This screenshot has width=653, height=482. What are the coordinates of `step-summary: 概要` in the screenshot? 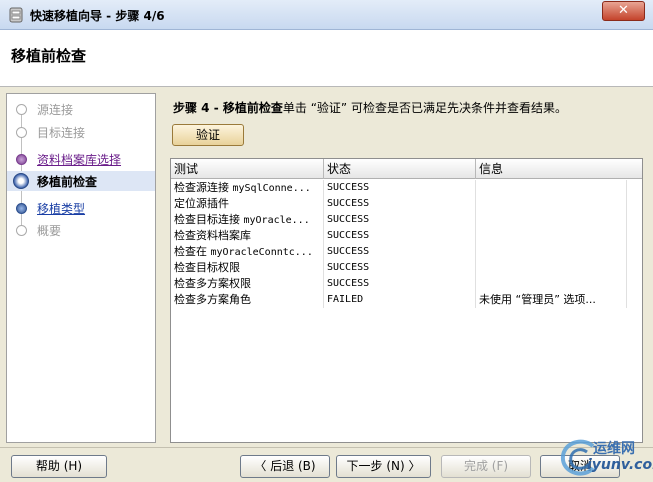 It's located at (81, 230).